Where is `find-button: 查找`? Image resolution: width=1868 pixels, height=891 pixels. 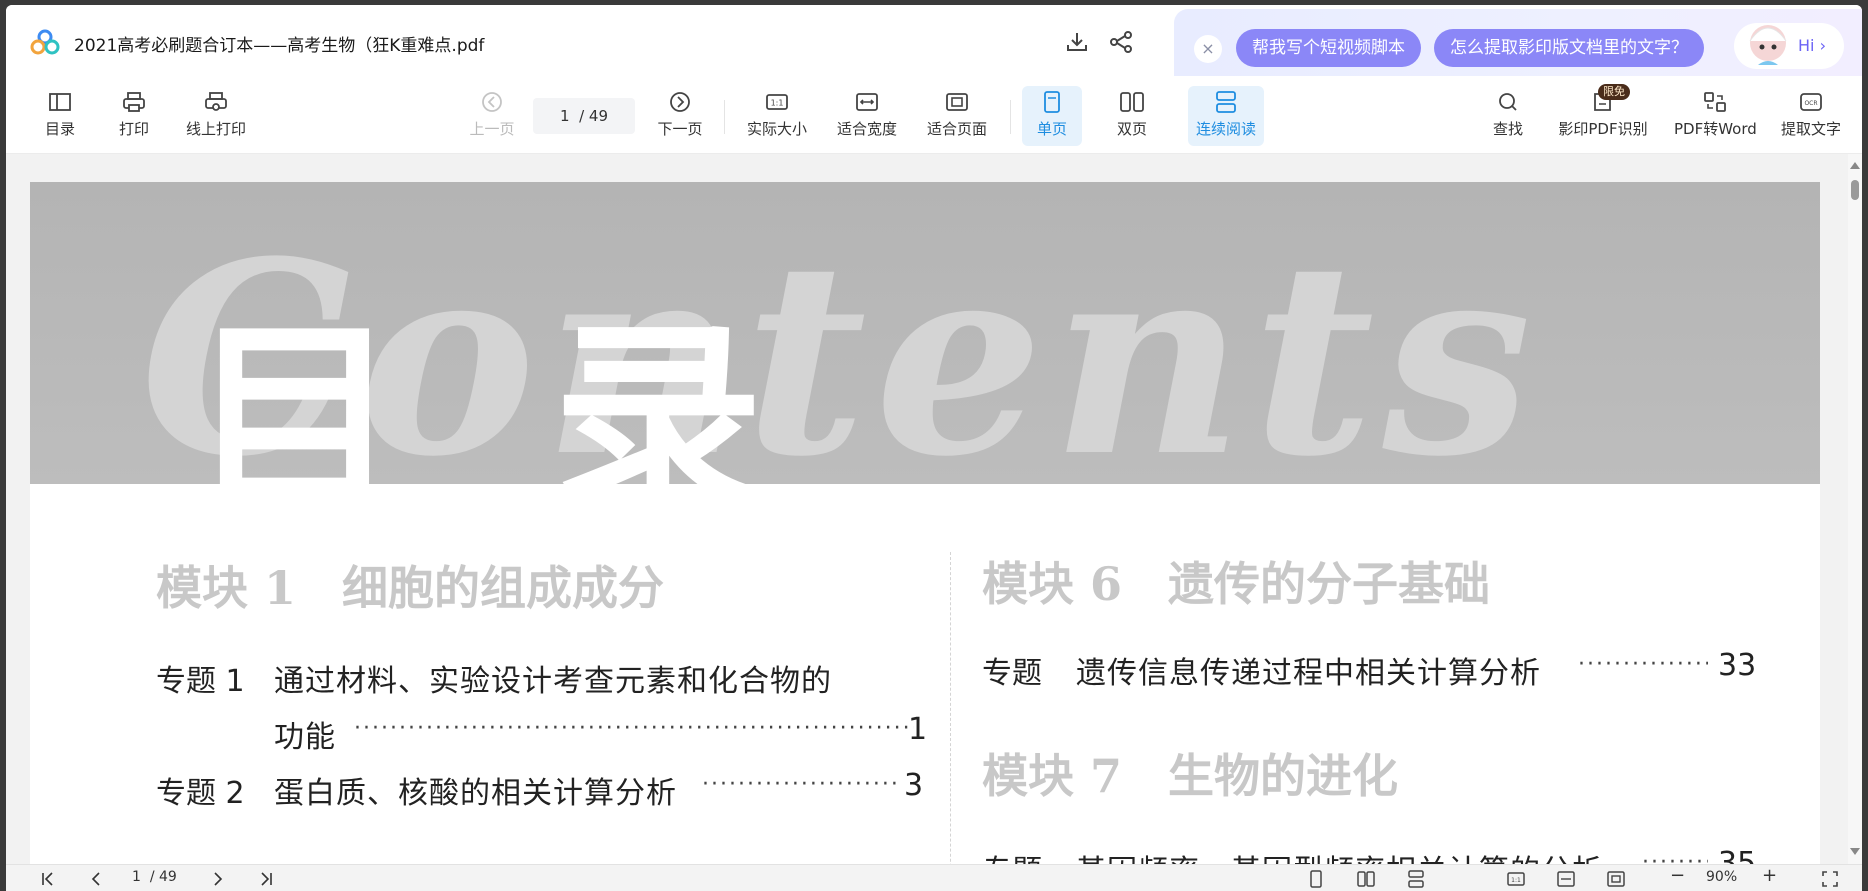
find-button: 查找 is located at coordinates (1508, 116).